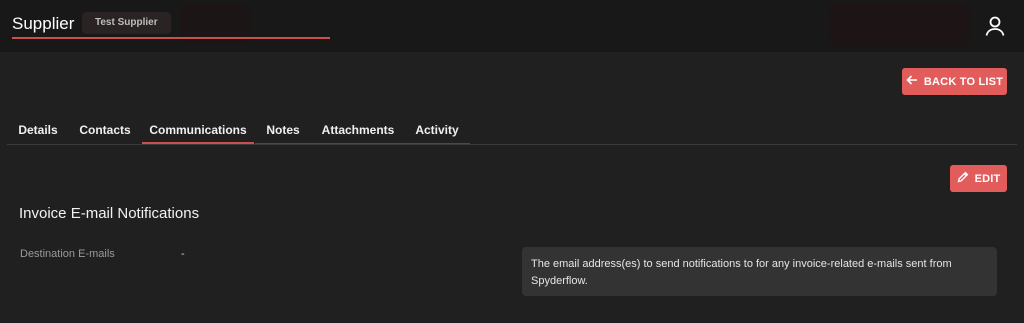 This screenshot has width=1024, height=323. I want to click on pencil-icon, so click(963, 178).